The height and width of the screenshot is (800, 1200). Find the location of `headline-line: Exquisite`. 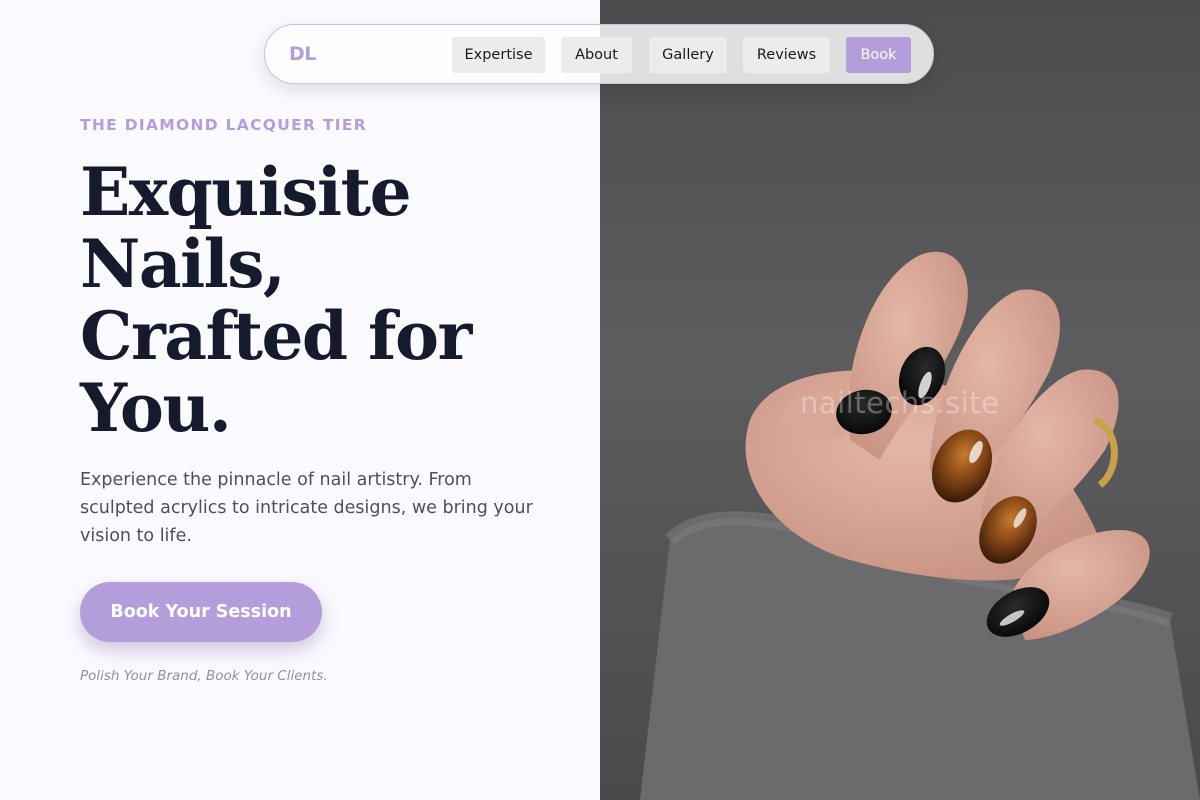

headline-line: Exquisite is located at coordinates (246, 192).